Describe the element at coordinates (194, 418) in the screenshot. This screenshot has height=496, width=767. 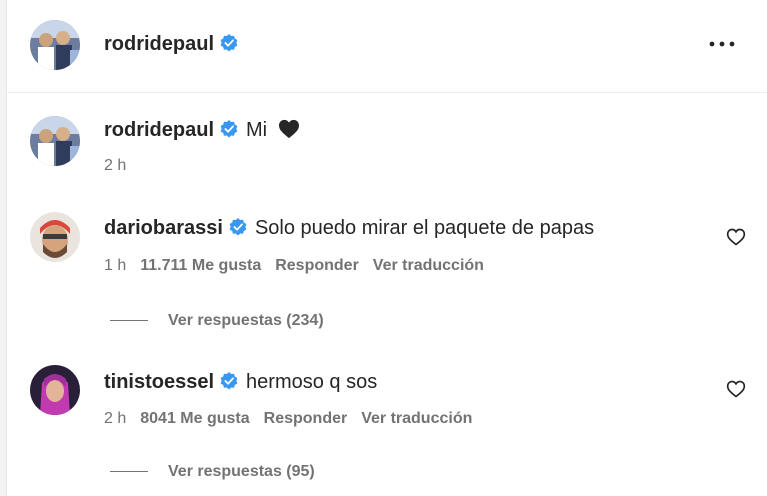
I see `comment-likes: 8041 Me gusta` at that location.